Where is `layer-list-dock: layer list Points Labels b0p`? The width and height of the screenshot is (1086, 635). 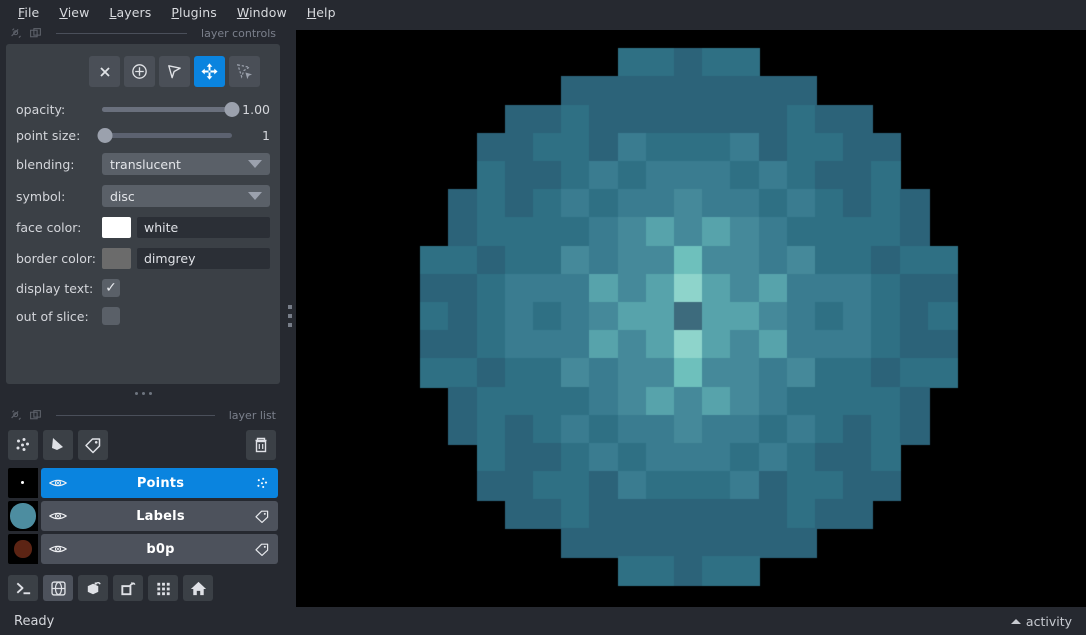 layer-list-dock: layer list Points Labels b0p is located at coordinates (143, 506).